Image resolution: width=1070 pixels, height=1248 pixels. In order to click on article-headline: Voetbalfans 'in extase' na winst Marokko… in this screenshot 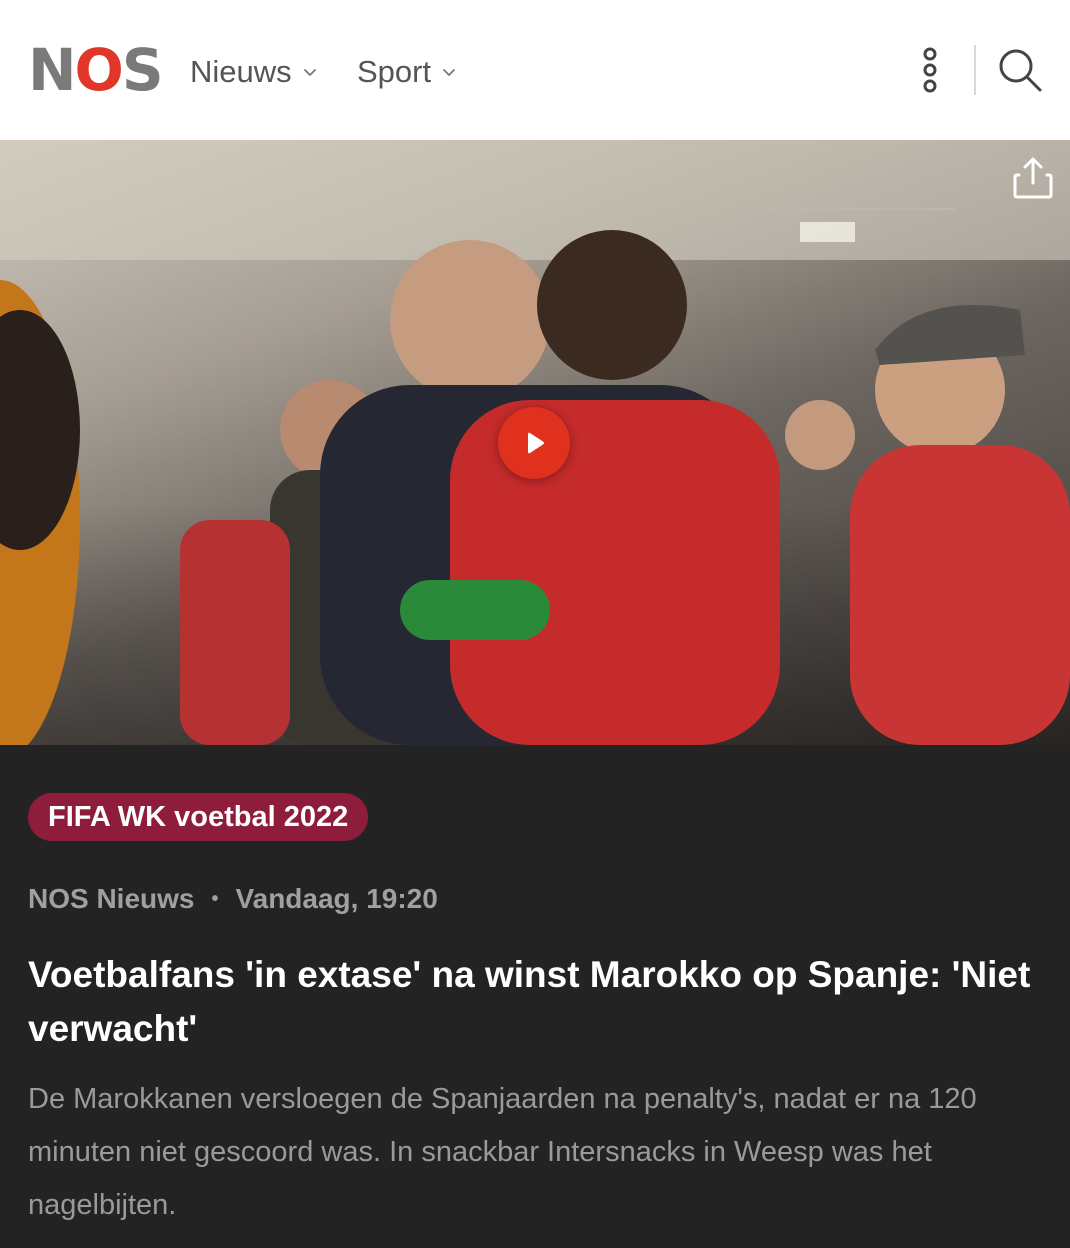, I will do `click(538, 1002)`.